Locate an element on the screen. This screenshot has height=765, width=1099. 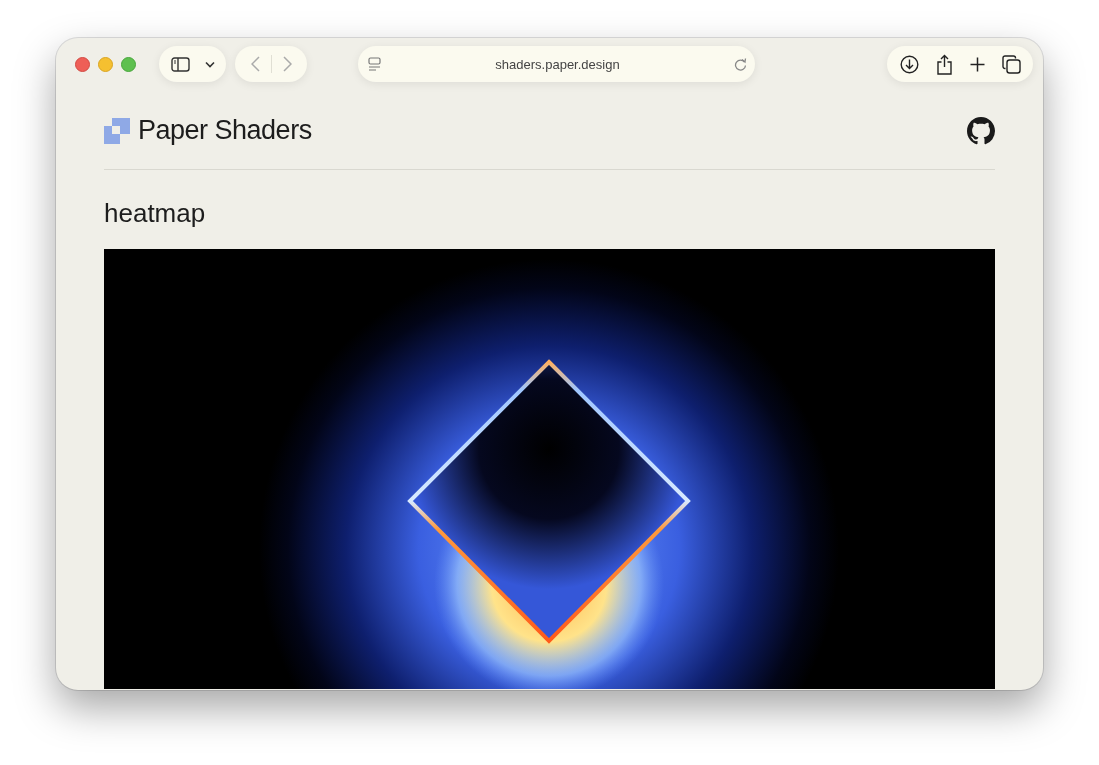
page-menu-icon is located at coordinates (374, 64).